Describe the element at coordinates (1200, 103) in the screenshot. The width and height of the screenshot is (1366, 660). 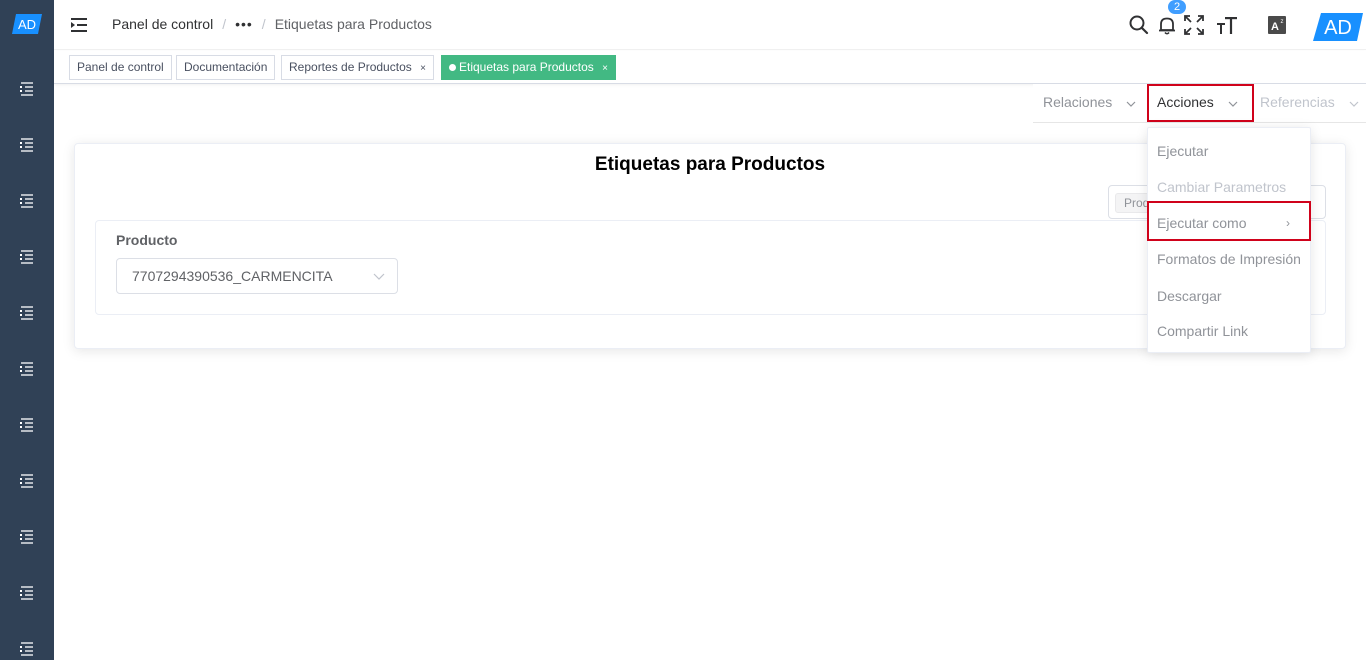
I see `highlight-box-actions` at that location.